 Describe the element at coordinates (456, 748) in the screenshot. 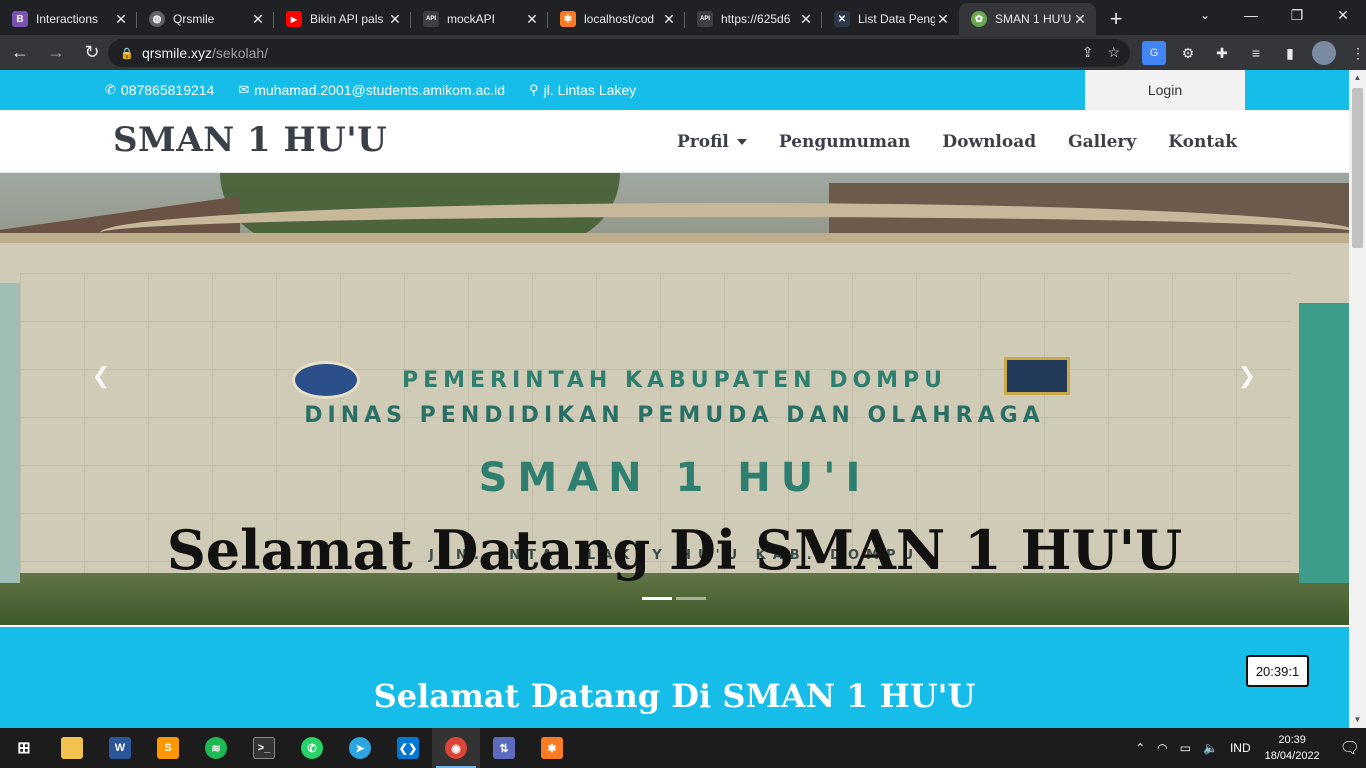

I see `taskbar-chrome: ◉` at that location.